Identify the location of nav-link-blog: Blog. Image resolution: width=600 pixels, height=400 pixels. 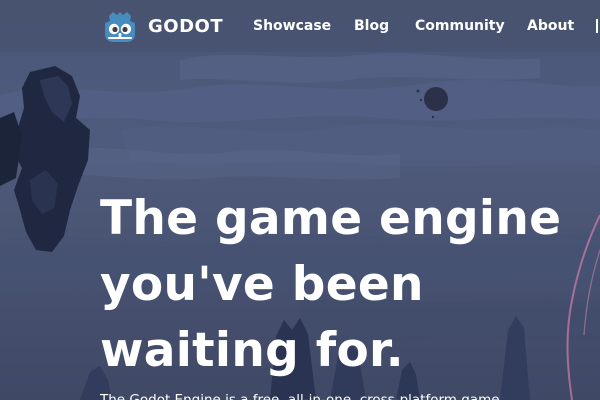
(371, 26).